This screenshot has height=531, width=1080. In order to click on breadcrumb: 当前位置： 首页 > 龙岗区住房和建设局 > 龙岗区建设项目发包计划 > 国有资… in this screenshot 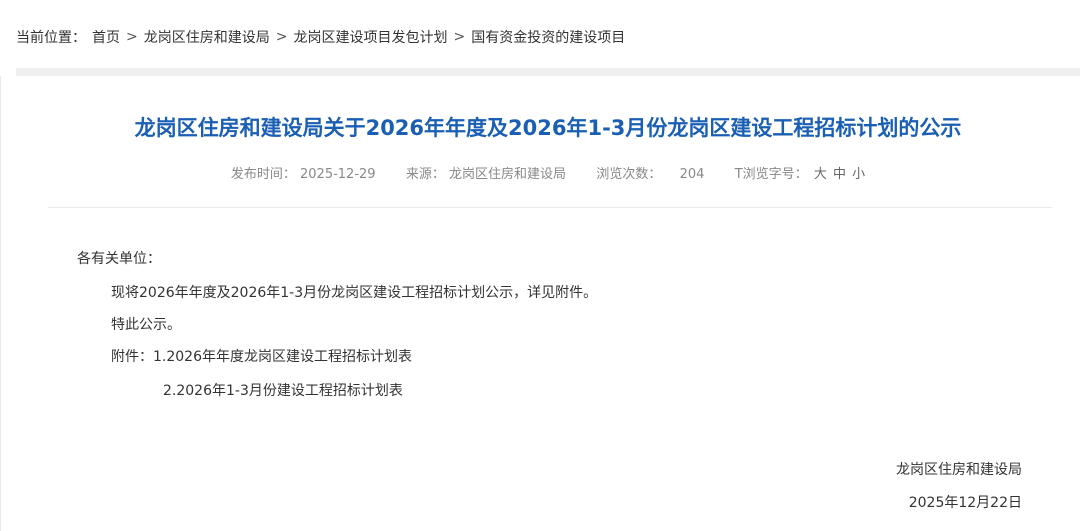, I will do `click(320, 37)`.